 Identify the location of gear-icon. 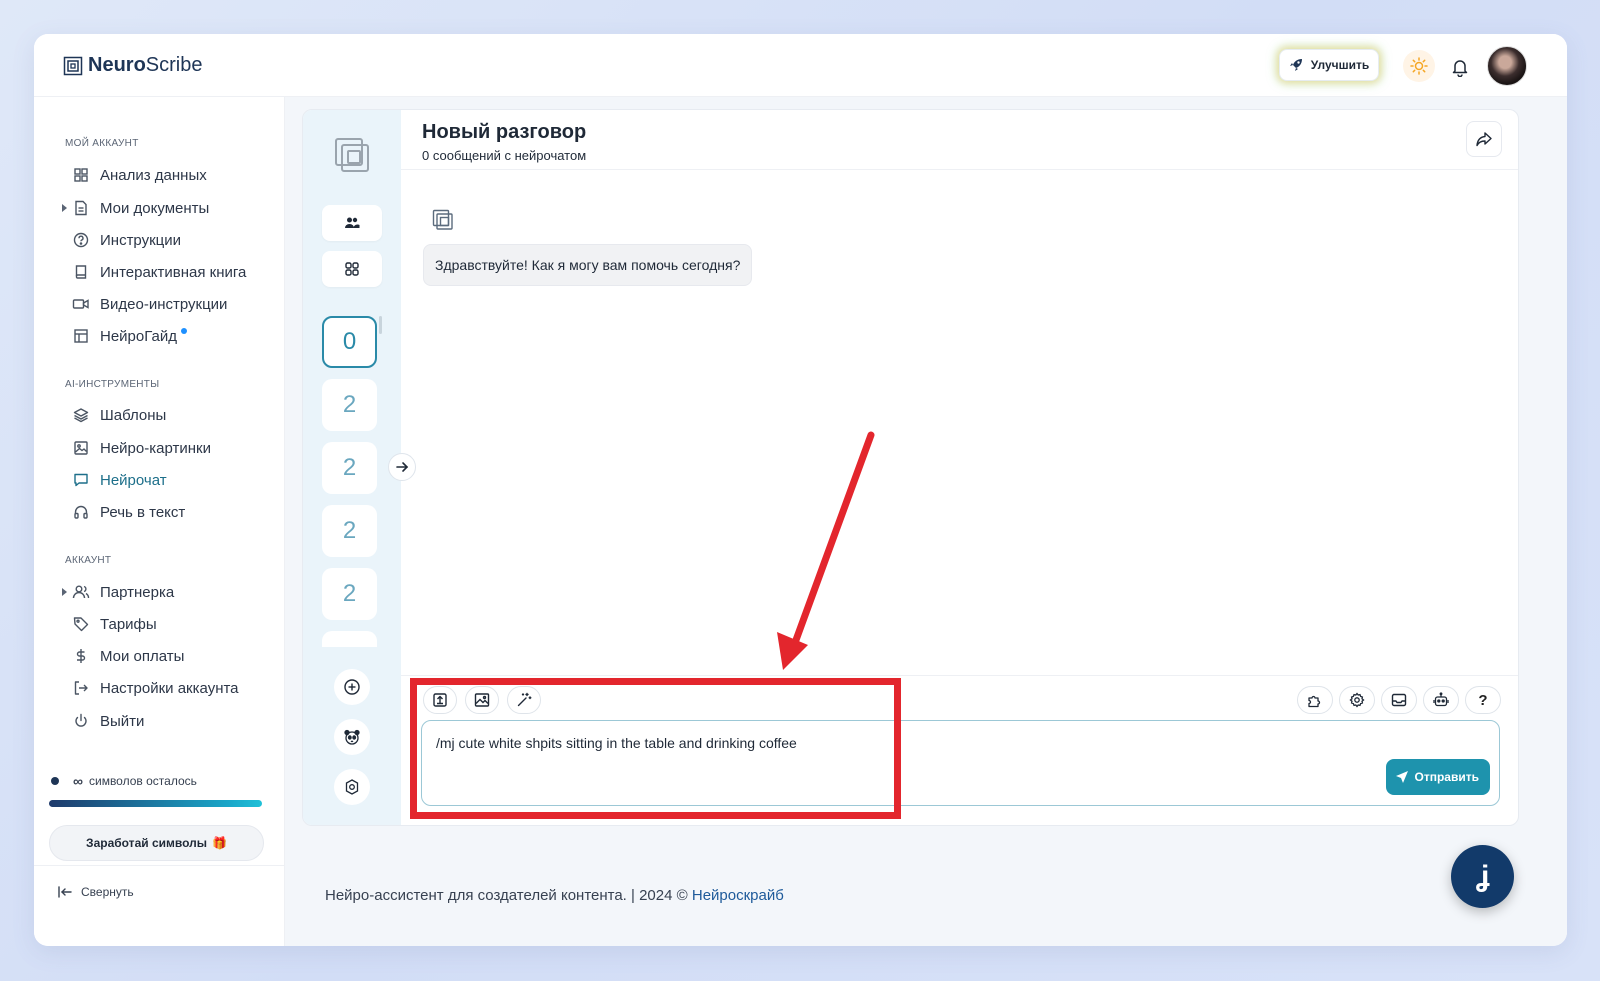
(1357, 700).